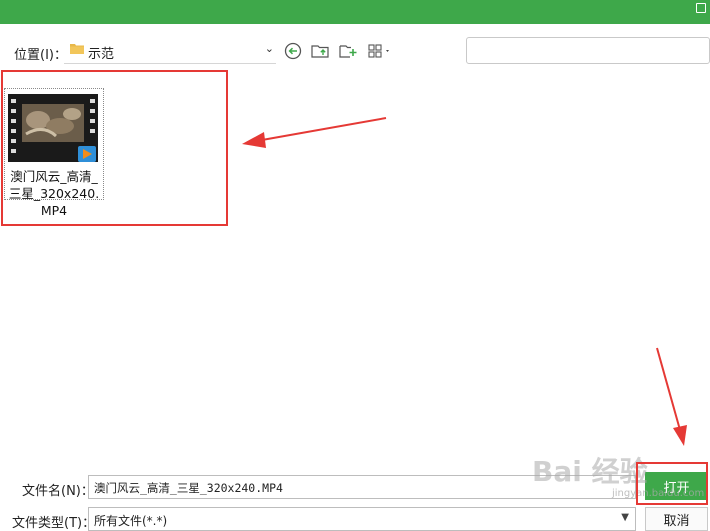  I want to click on arrow-down-icon, so click(680, 435).